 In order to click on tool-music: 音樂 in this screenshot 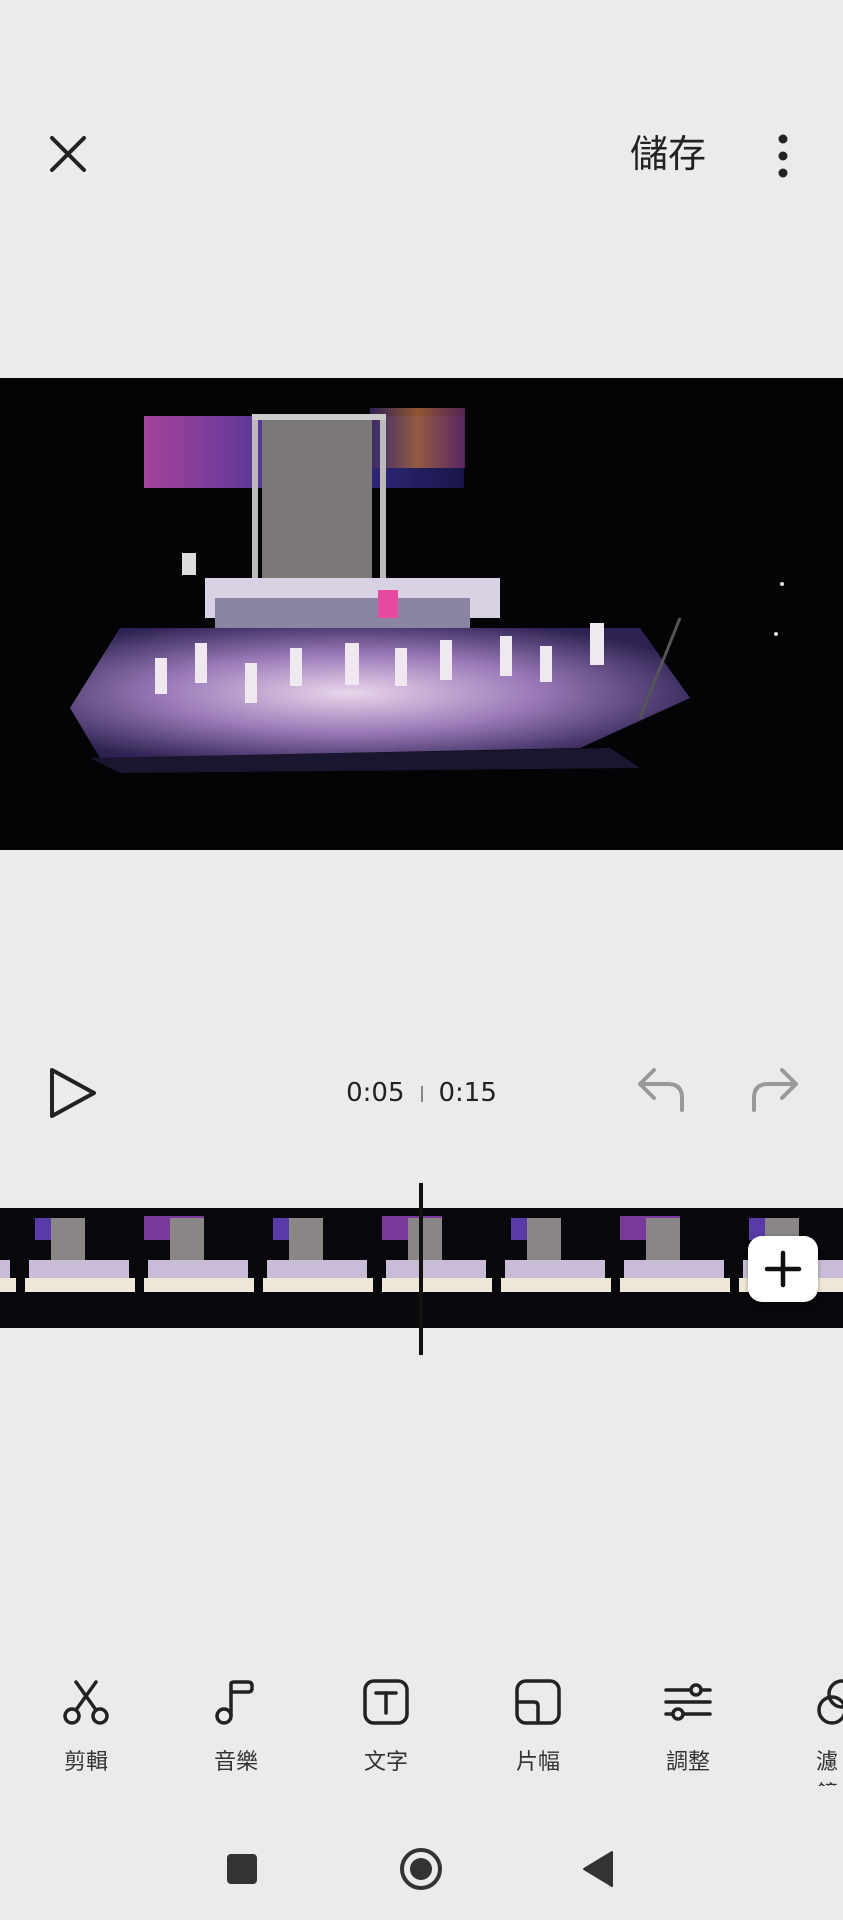, I will do `click(236, 1731)`.